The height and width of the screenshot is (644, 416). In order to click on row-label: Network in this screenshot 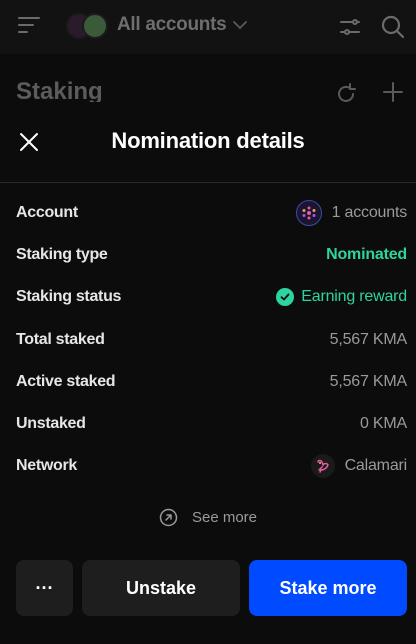, I will do `click(47, 466)`.